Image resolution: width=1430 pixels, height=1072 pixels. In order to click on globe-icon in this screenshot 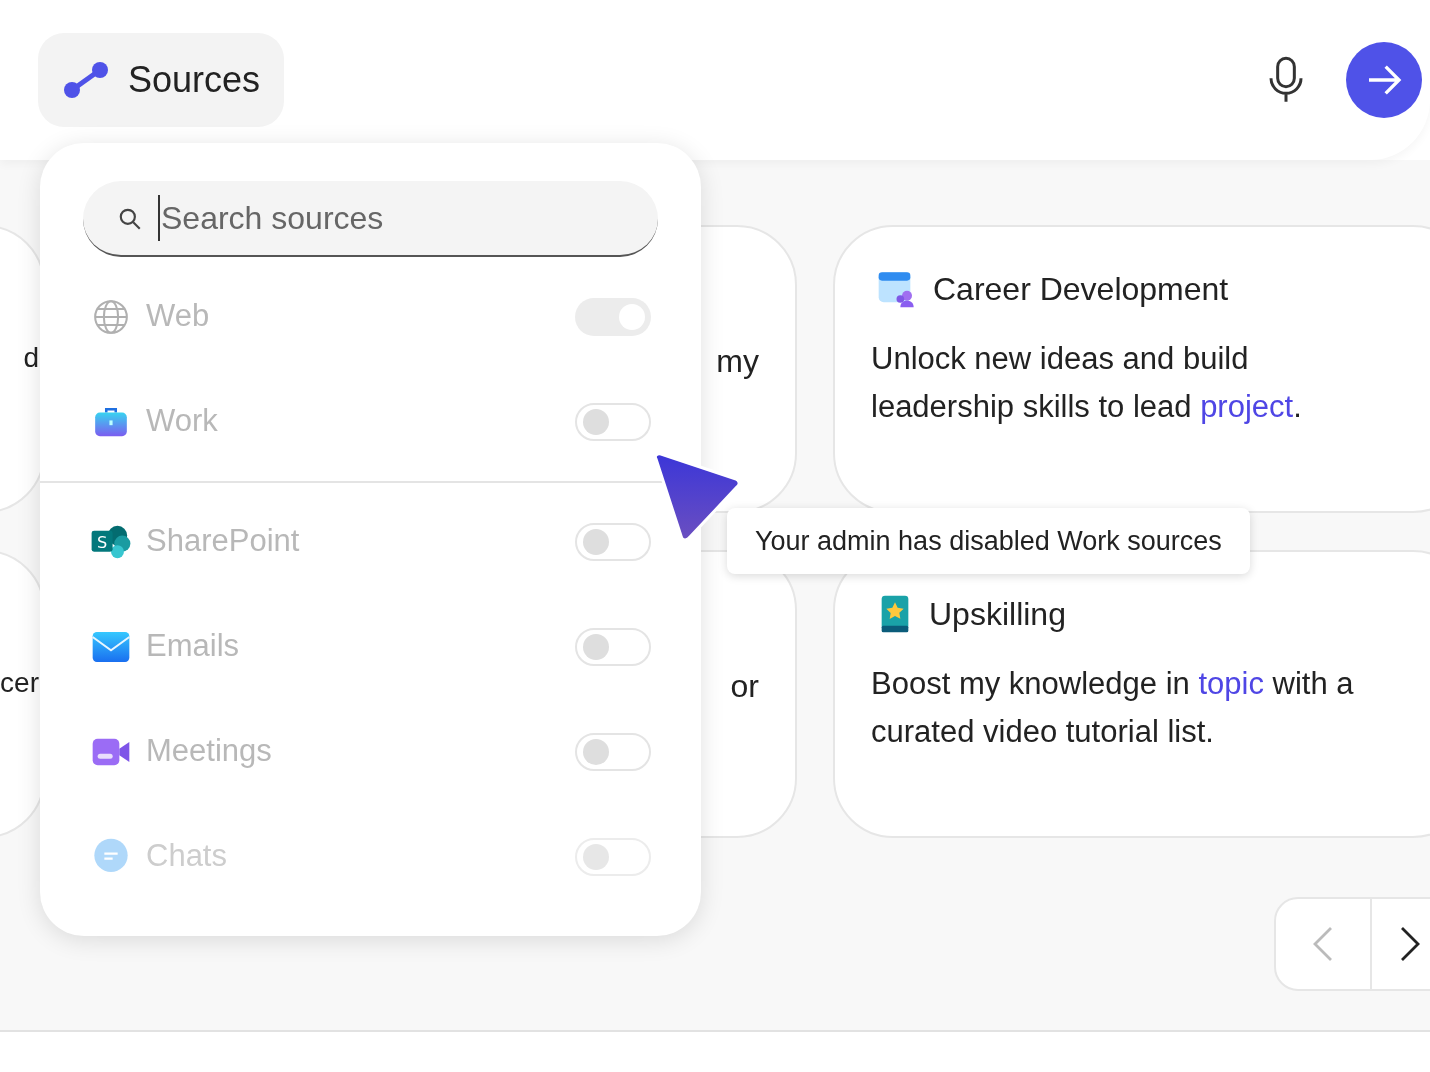, I will do `click(111, 316)`.